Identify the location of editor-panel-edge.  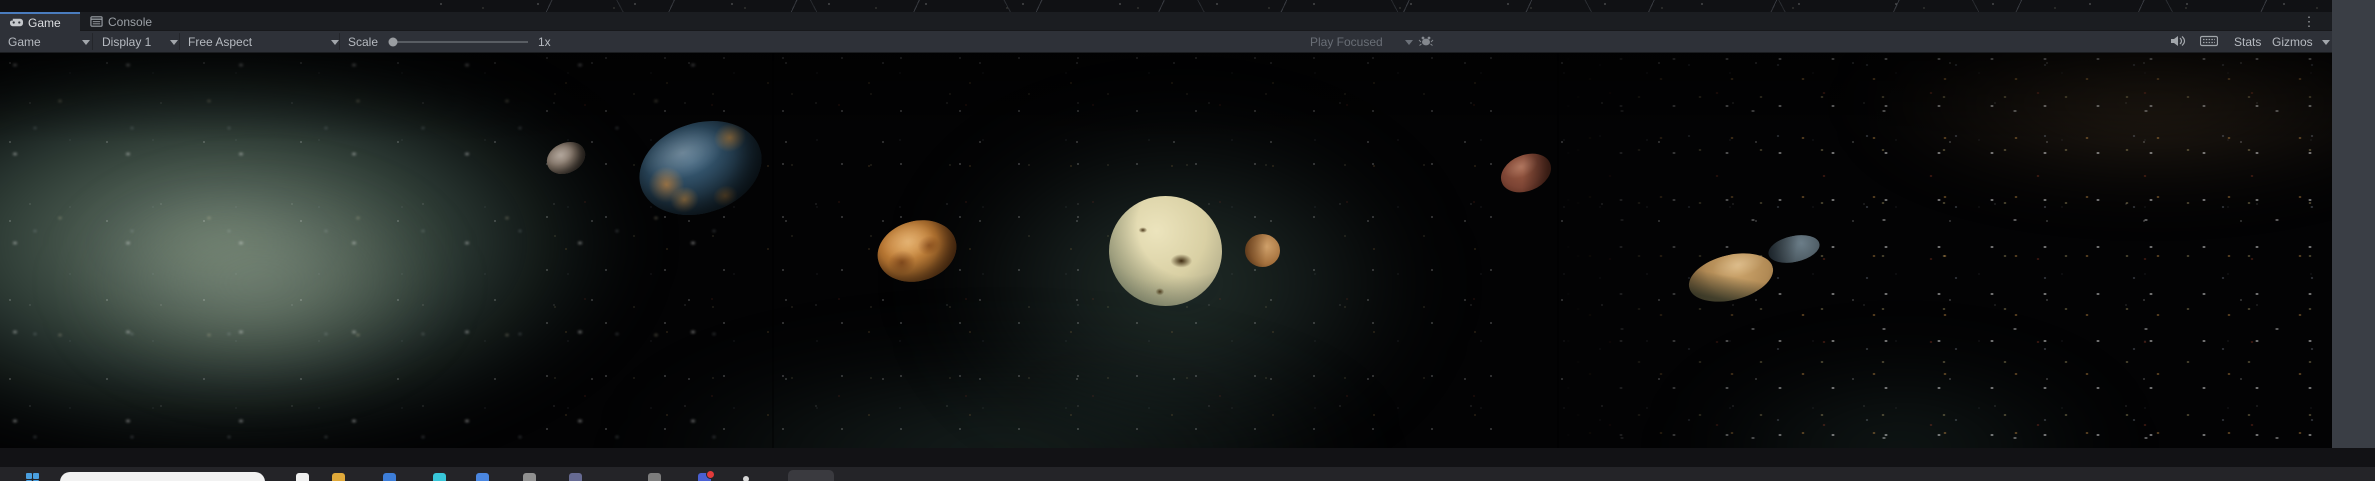
(2353, 227).